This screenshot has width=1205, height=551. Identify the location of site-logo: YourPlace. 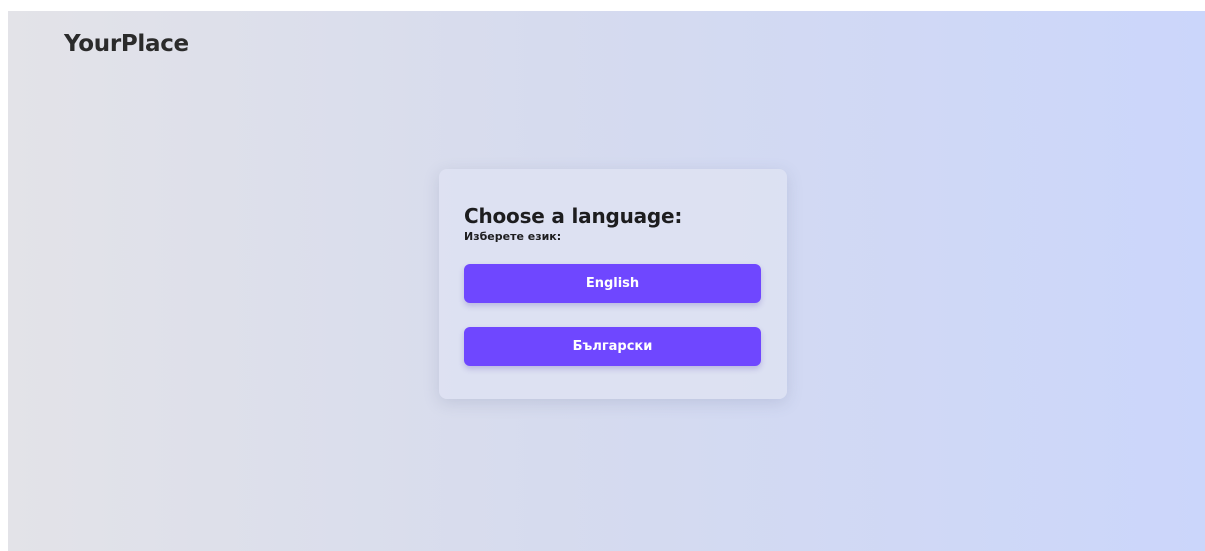
(126, 44).